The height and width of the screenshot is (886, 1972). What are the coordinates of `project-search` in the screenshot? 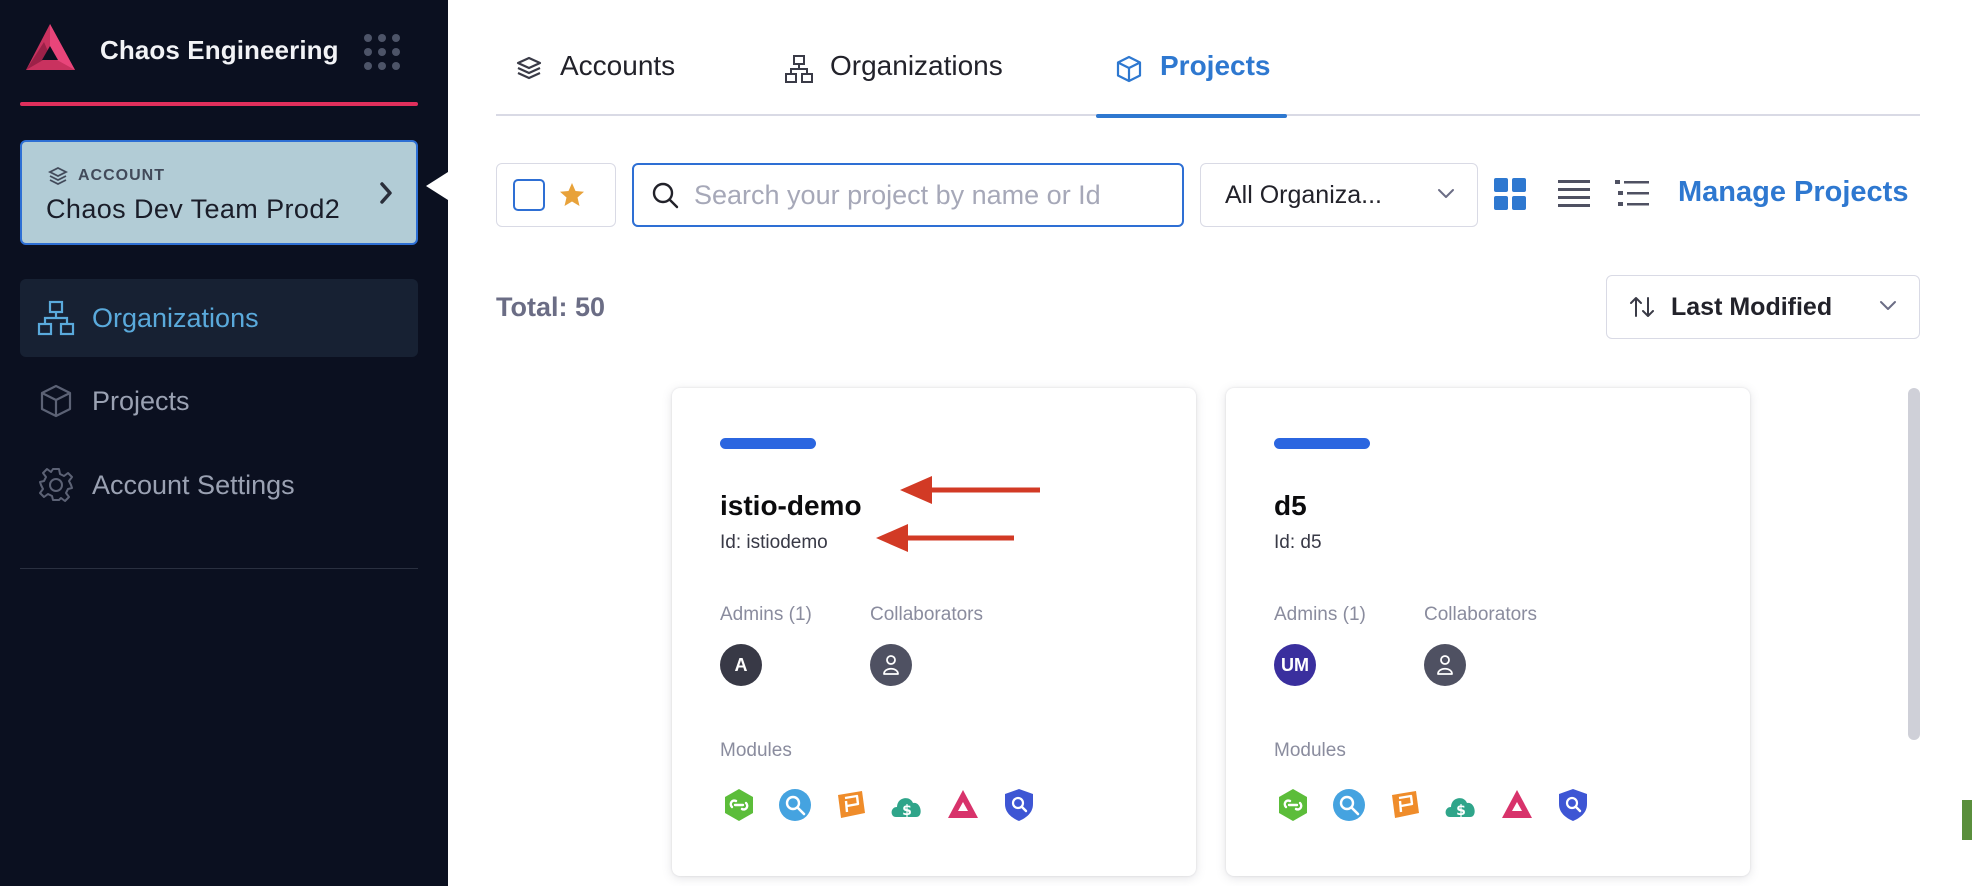 It's located at (908, 195).